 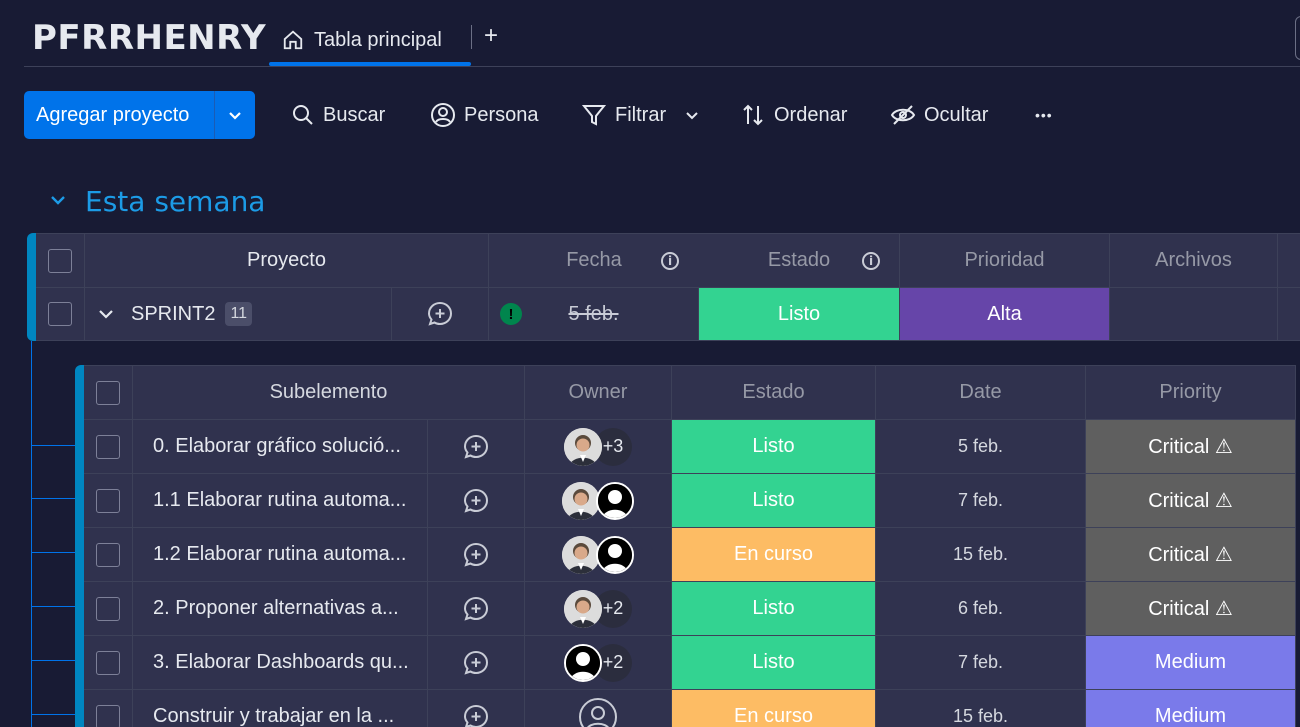 What do you see at coordinates (1191, 392) in the screenshot?
I see `subitems-header-priority: Priority` at bounding box center [1191, 392].